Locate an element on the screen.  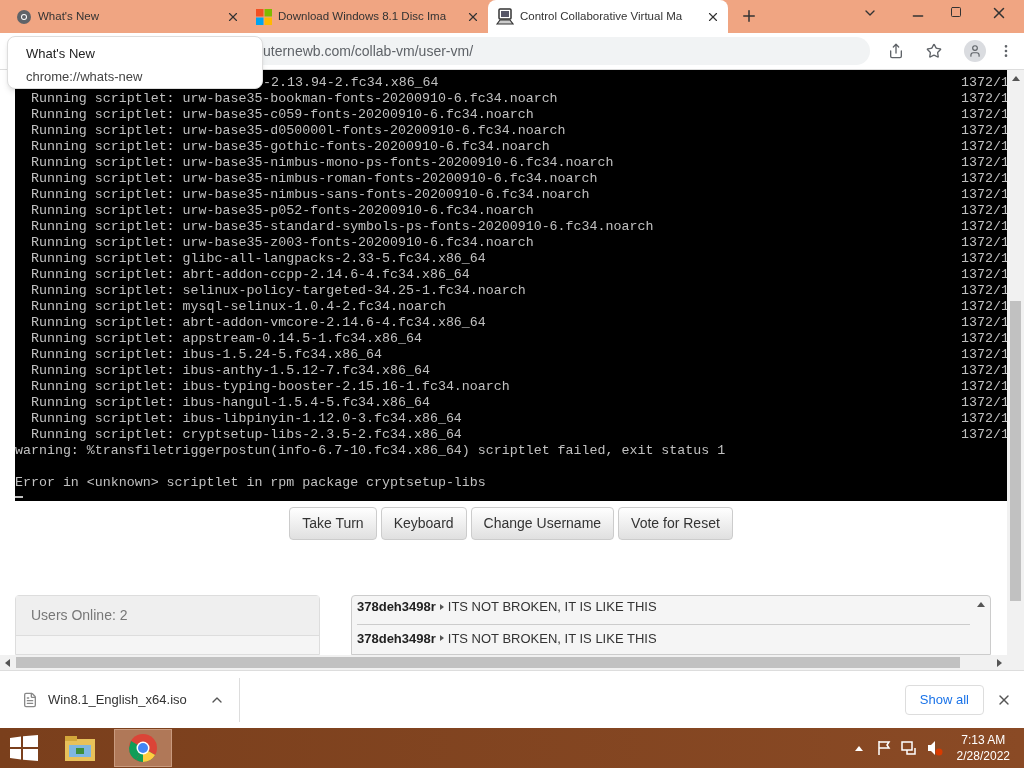
show-all-button: Show all is located at coordinates (944, 699).